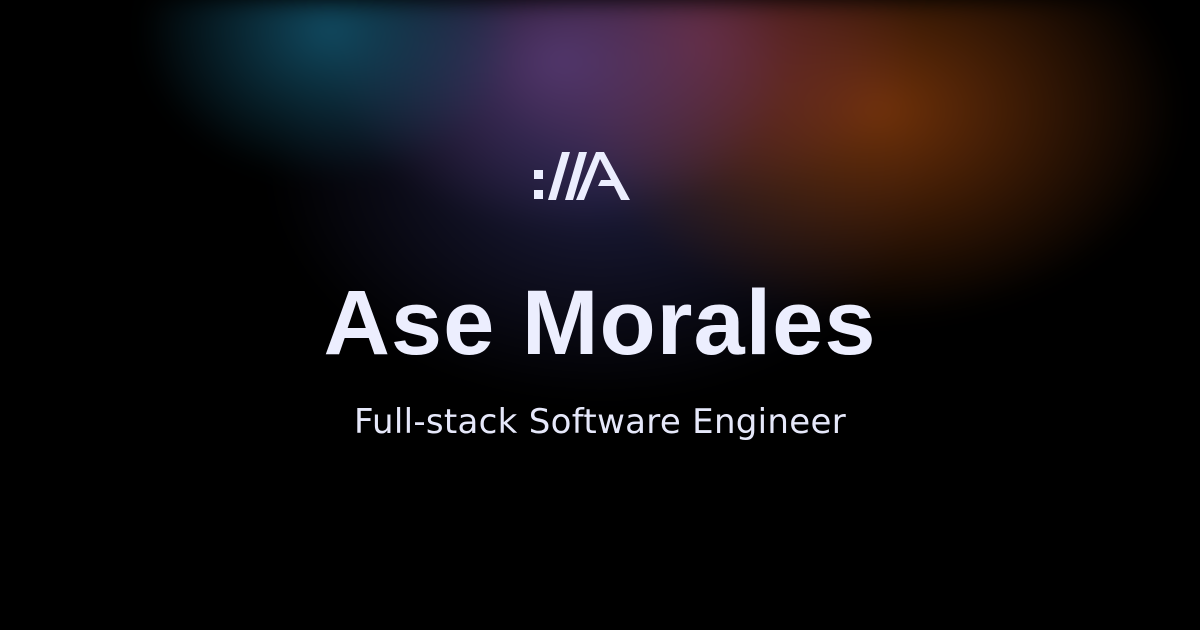  I want to click on logo-icon, so click(585, 180).